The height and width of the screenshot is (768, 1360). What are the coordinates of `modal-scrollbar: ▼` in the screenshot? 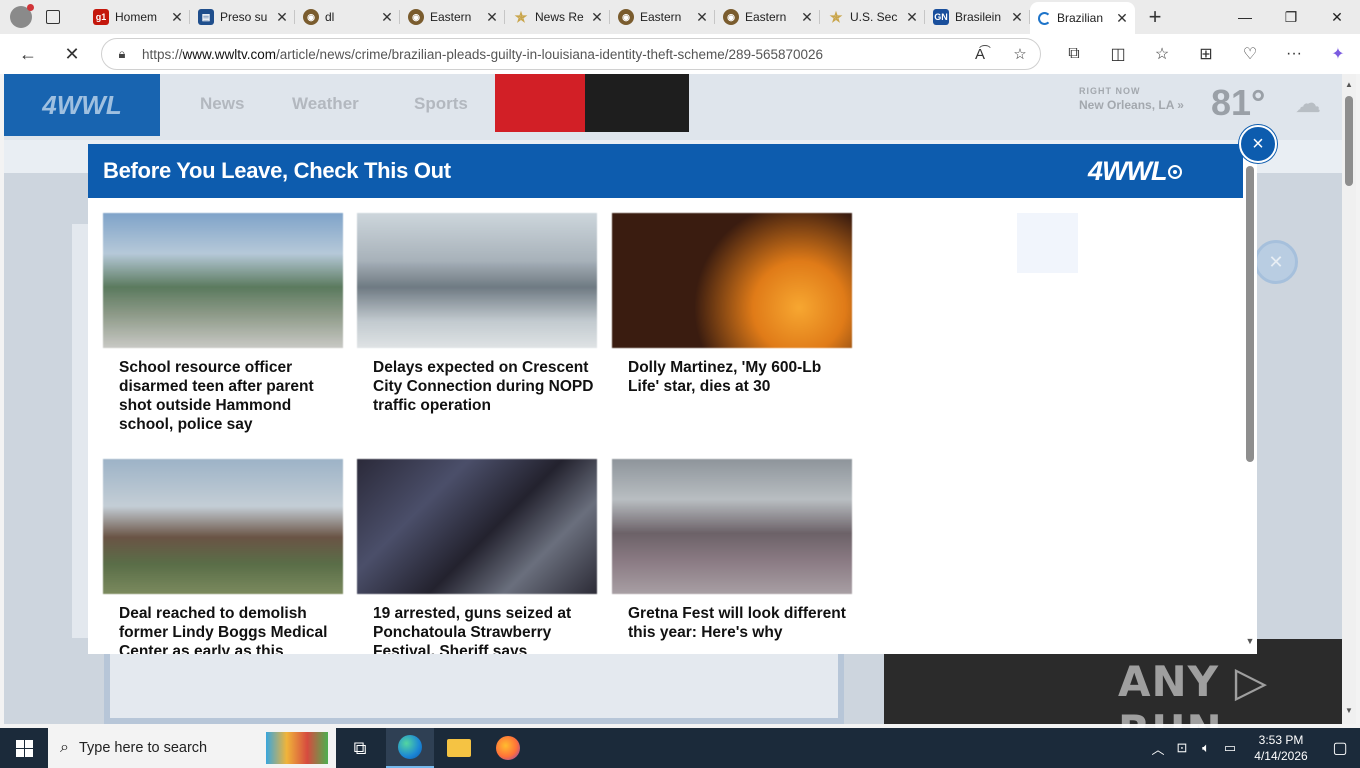 It's located at (1250, 410).